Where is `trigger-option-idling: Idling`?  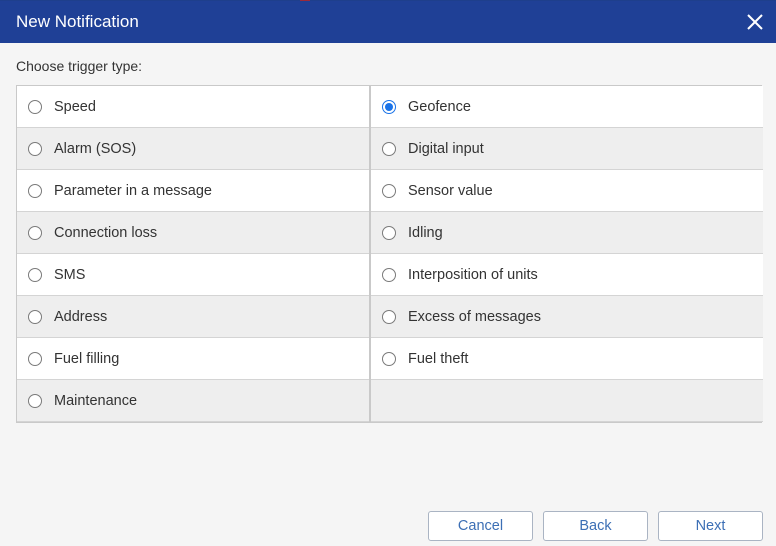 trigger-option-idling: Idling is located at coordinates (567, 233).